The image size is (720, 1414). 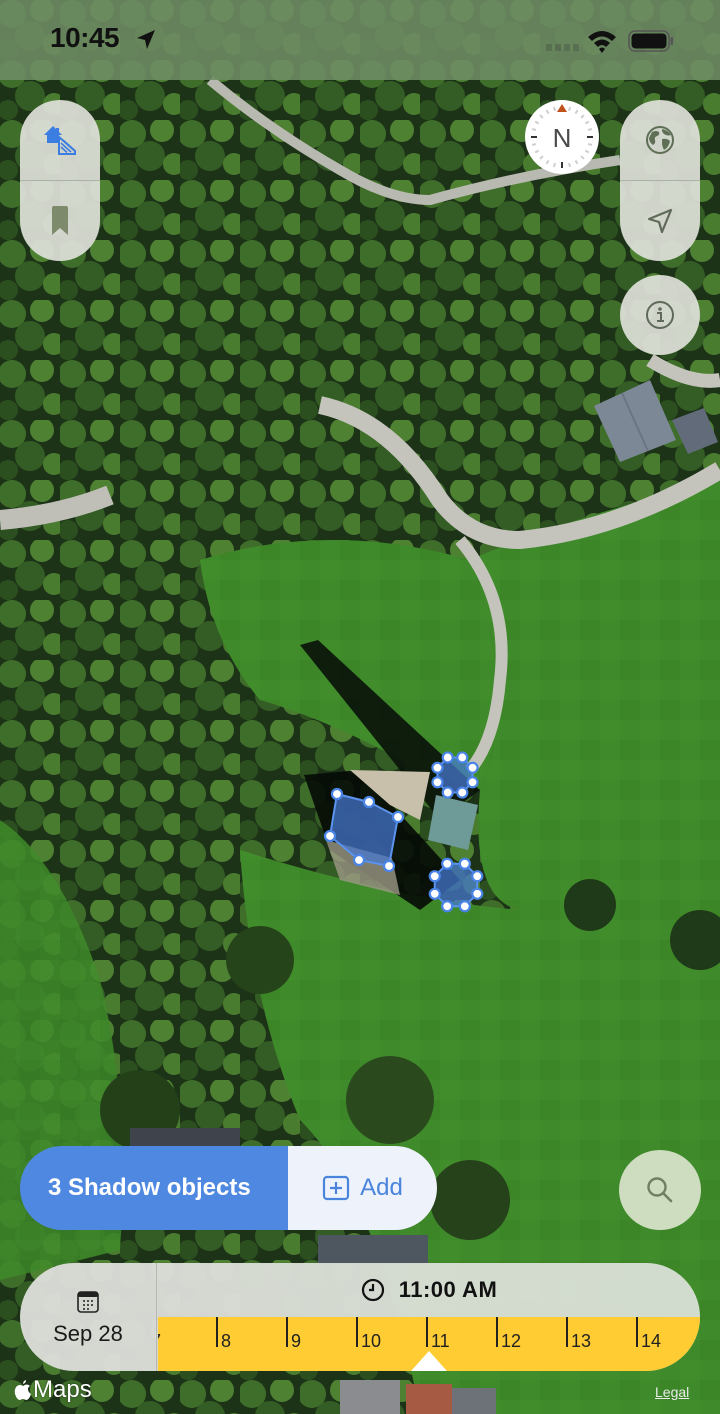 What do you see at coordinates (85, 37) in the screenshot?
I see `status-time: 10:45` at bounding box center [85, 37].